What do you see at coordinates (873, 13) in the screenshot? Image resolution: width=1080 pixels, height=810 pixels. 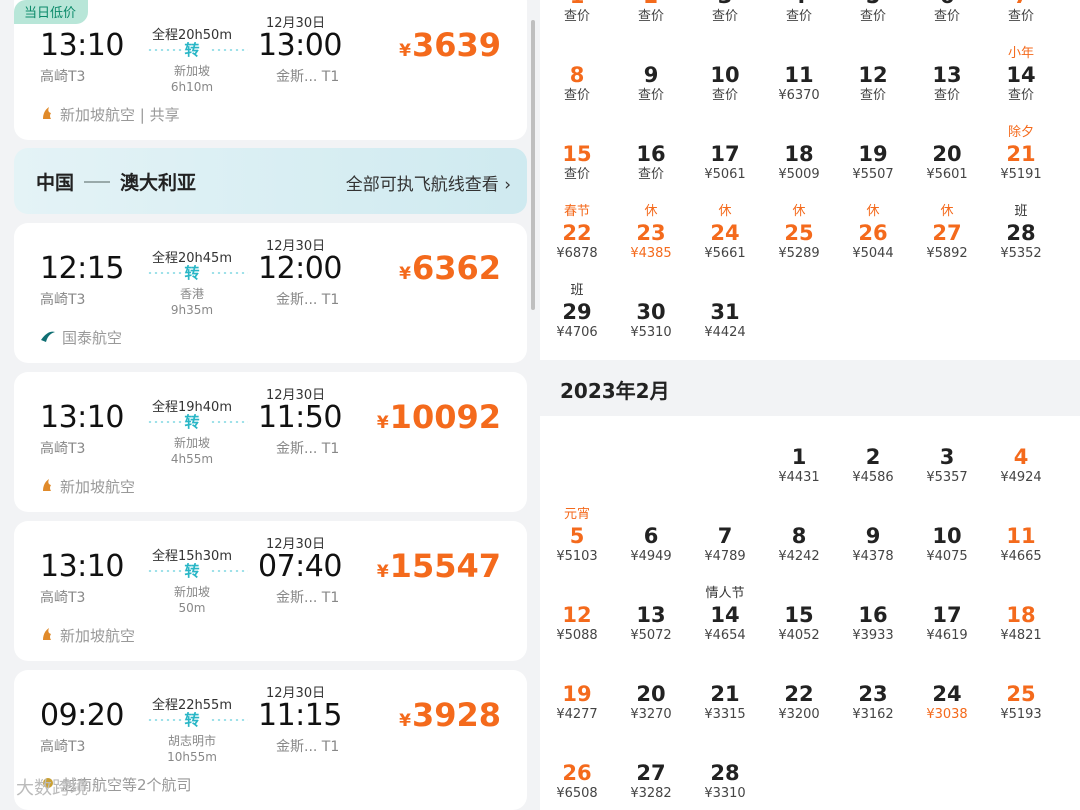 I see `calendar-day: 5查价` at bounding box center [873, 13].